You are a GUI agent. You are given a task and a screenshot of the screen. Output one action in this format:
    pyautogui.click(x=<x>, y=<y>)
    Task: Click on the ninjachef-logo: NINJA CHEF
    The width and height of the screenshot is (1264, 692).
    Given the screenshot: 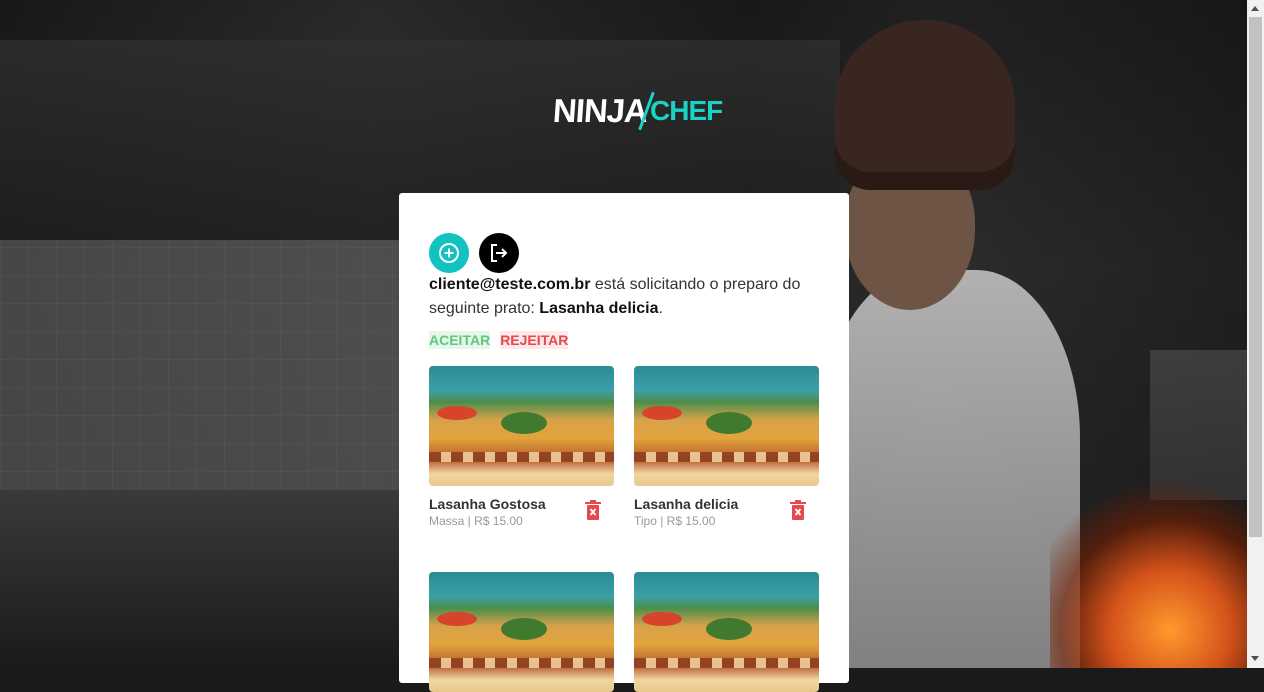 What is the action you would take?
    pyautogui.click(x=637, y=111)
    